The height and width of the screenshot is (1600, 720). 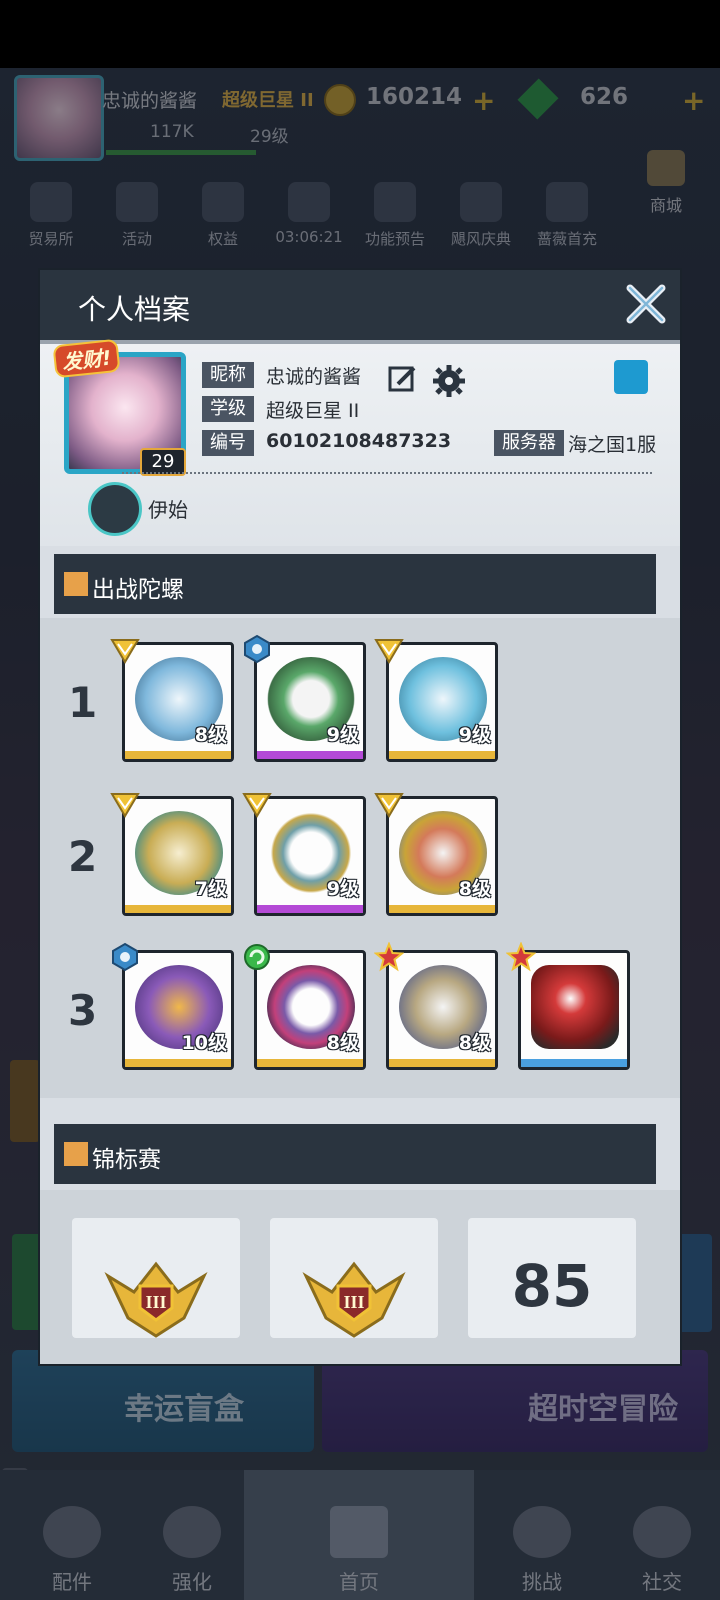 I want to click on edit-icon, so click(x=403, y=379).